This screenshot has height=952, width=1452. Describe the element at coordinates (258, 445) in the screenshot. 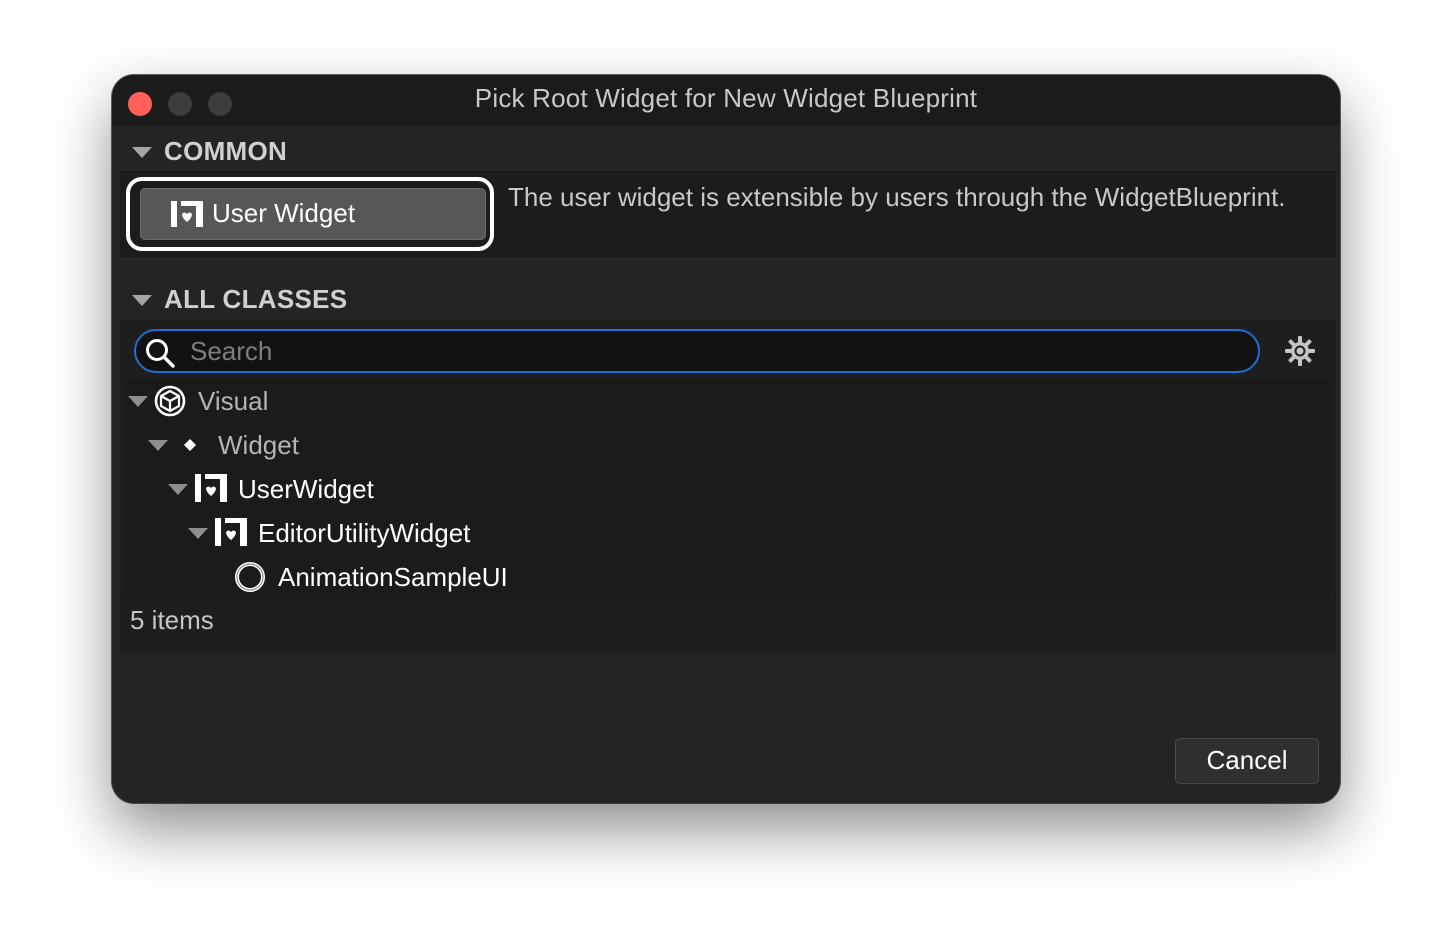

I see `tree-row-label: Widget` at that location.